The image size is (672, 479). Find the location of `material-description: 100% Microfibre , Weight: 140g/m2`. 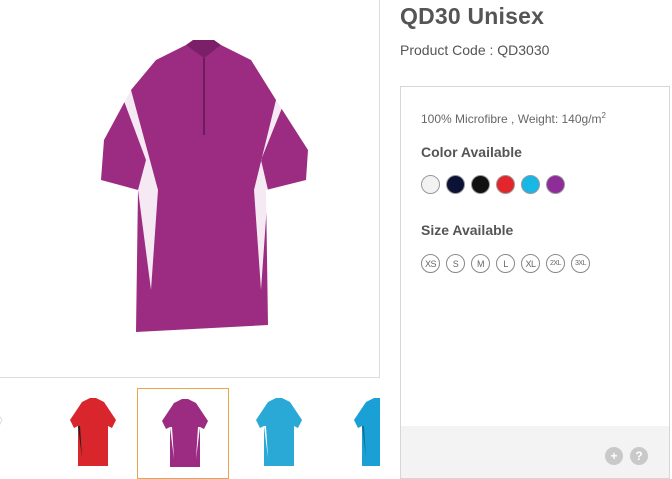

material-description: 100% Microfibre , Weight: 140g/m2 is located at coordinates (513, 118).